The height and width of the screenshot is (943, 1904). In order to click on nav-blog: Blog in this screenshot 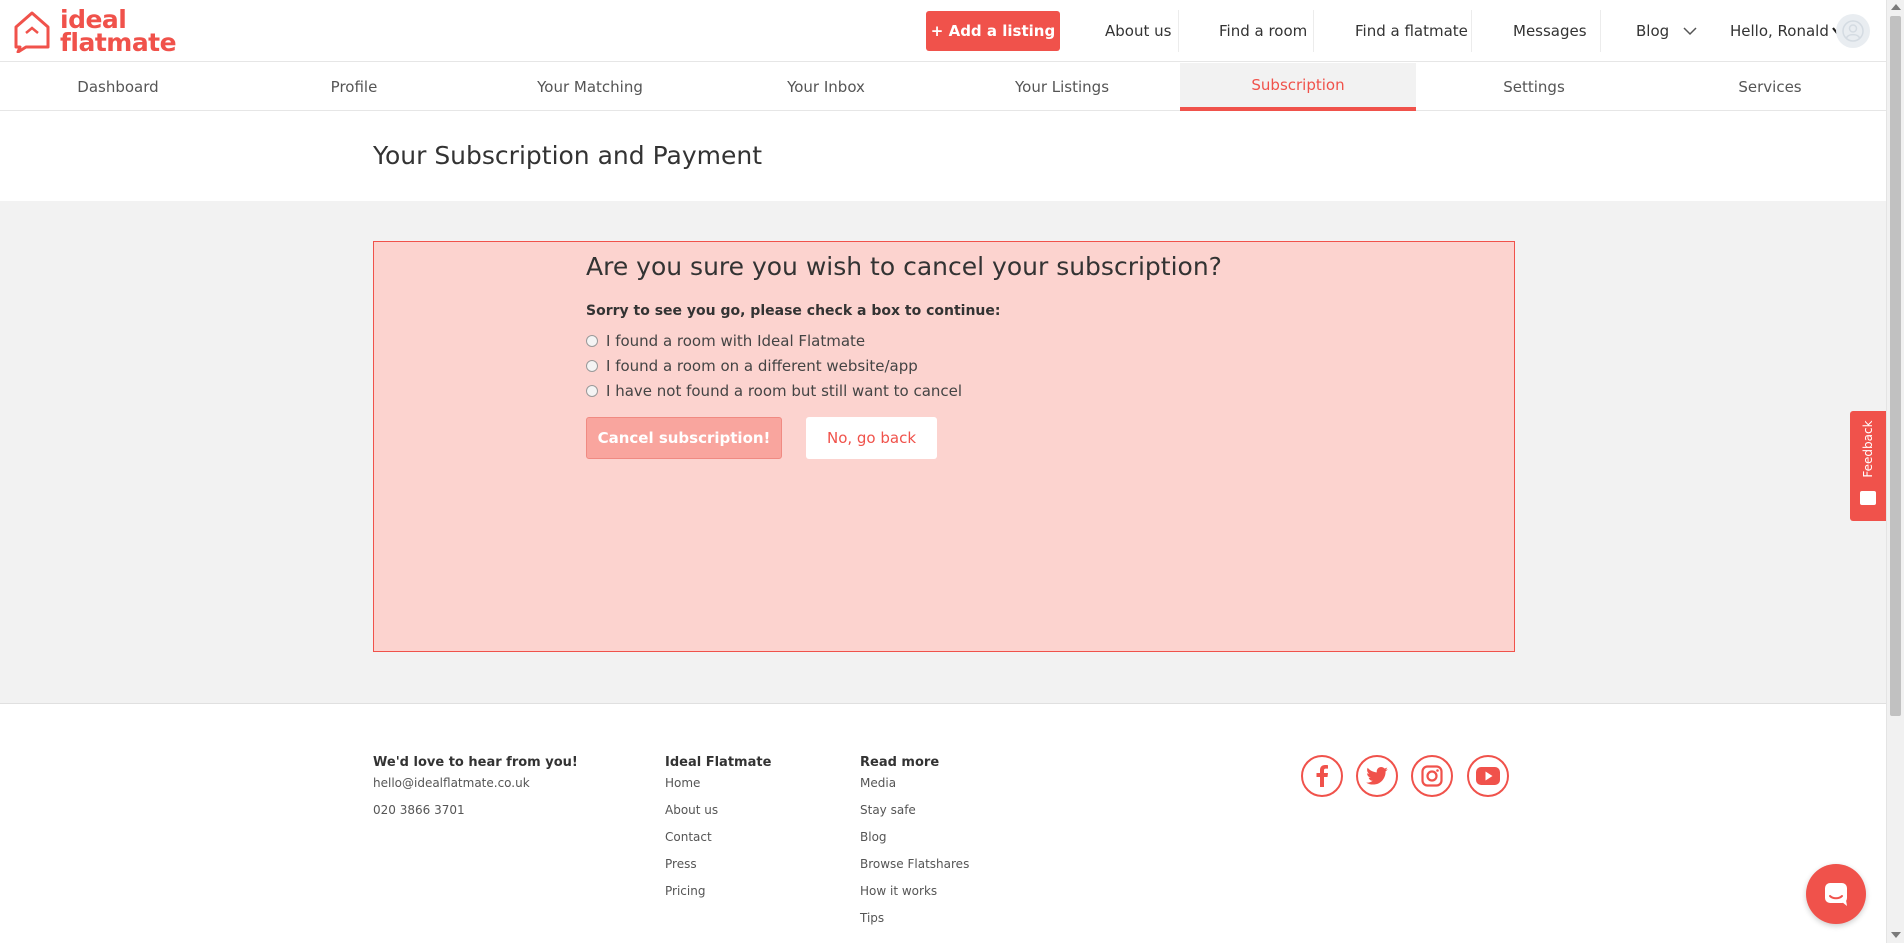, I will do `click(1666, 31)`.